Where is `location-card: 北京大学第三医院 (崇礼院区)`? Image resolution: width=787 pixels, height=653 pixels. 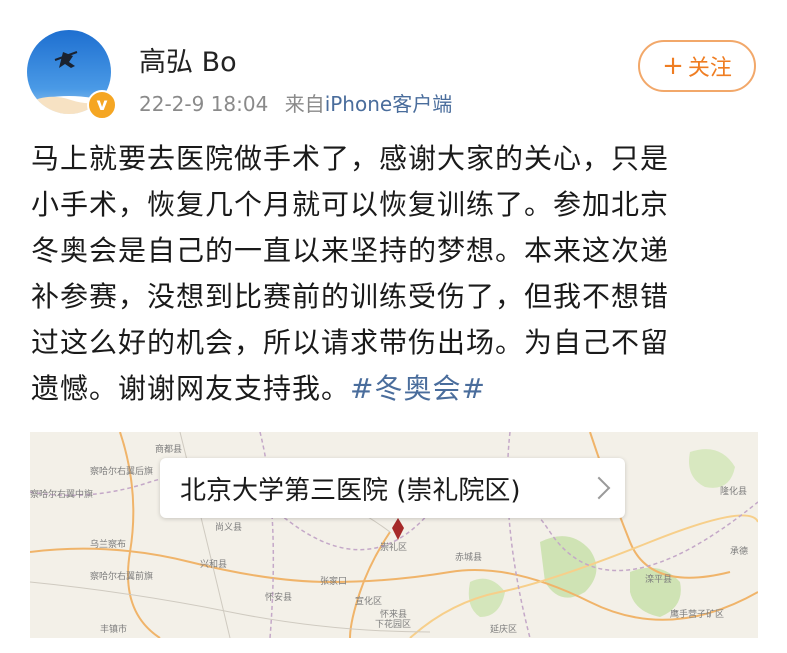
location-card: 北京大学第三医院 (崇礼院区) is located at coordinates (392, 488).